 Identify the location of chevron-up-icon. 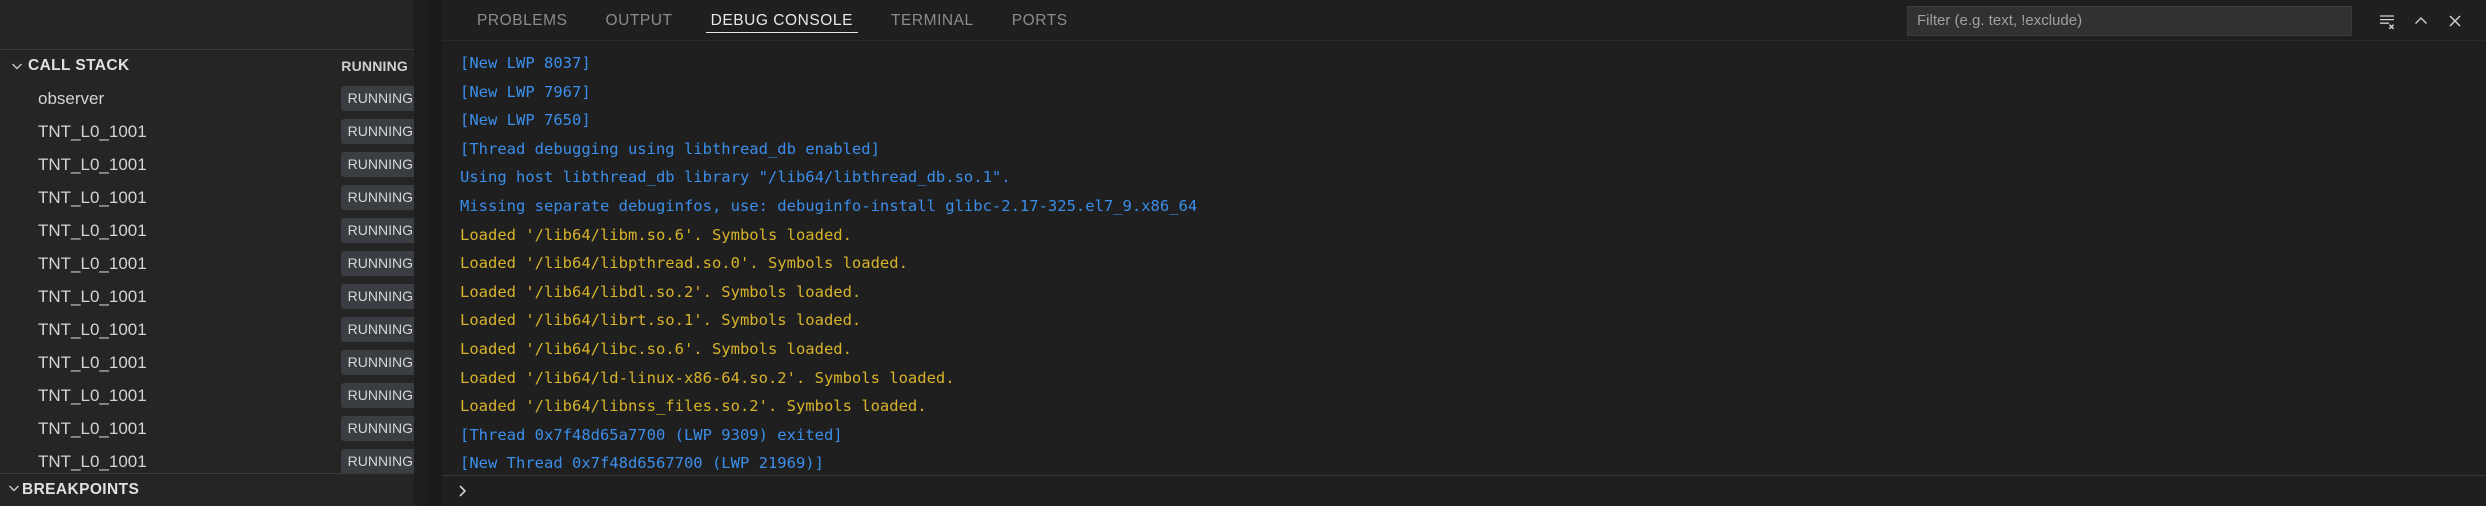
(2421, 21).